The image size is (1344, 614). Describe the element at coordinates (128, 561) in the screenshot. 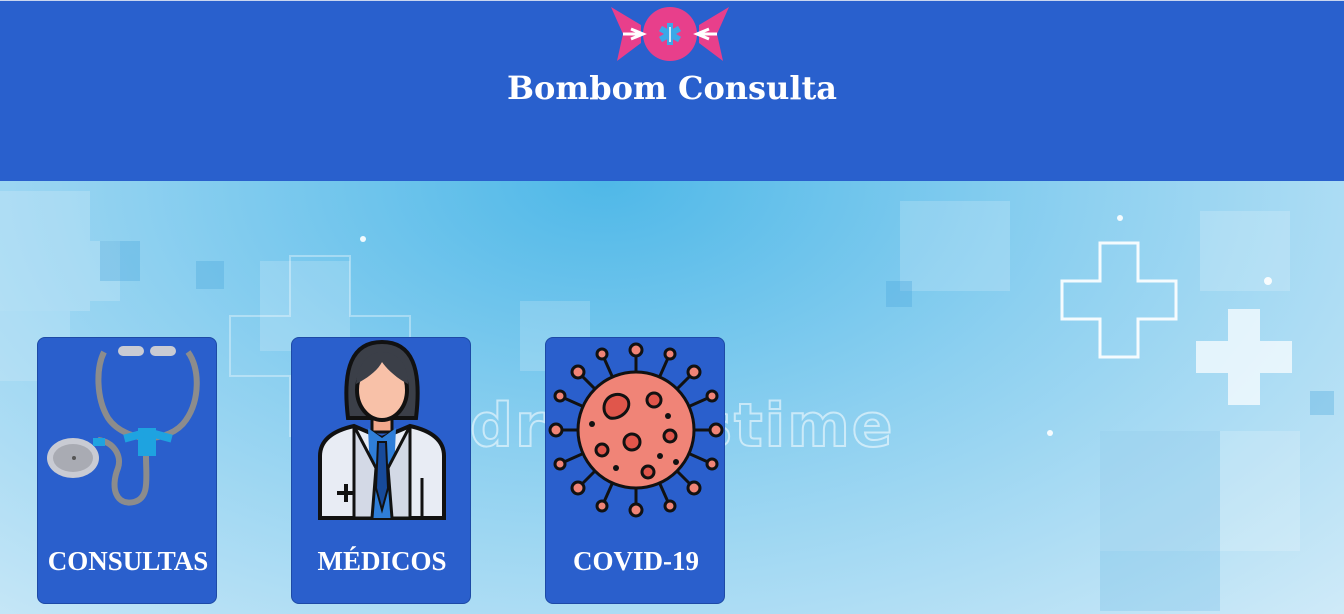

I see `card-label-consultas: CONSULTAS` at that location.